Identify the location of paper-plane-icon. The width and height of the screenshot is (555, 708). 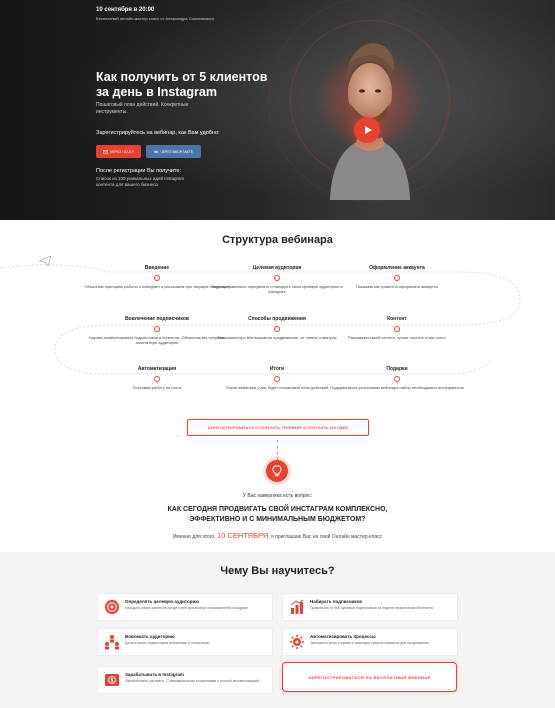
(45, 261).